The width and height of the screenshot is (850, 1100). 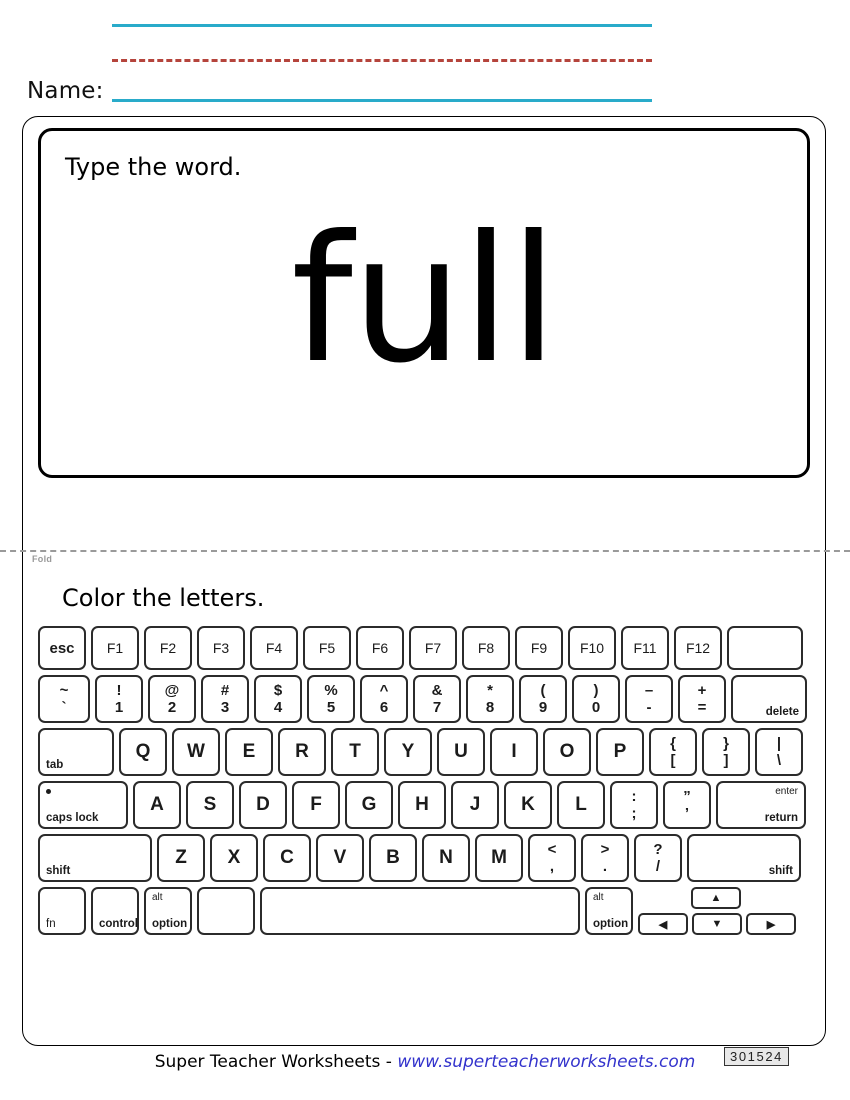 I want to click on key-t: T, so click(x=355, y=752).